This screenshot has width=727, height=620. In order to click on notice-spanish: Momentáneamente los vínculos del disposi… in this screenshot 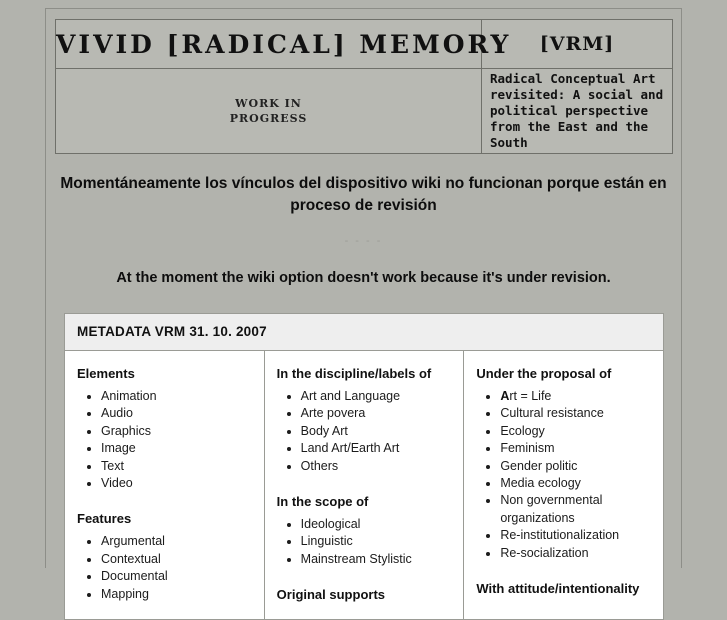, I will do `click(363, 194)`.